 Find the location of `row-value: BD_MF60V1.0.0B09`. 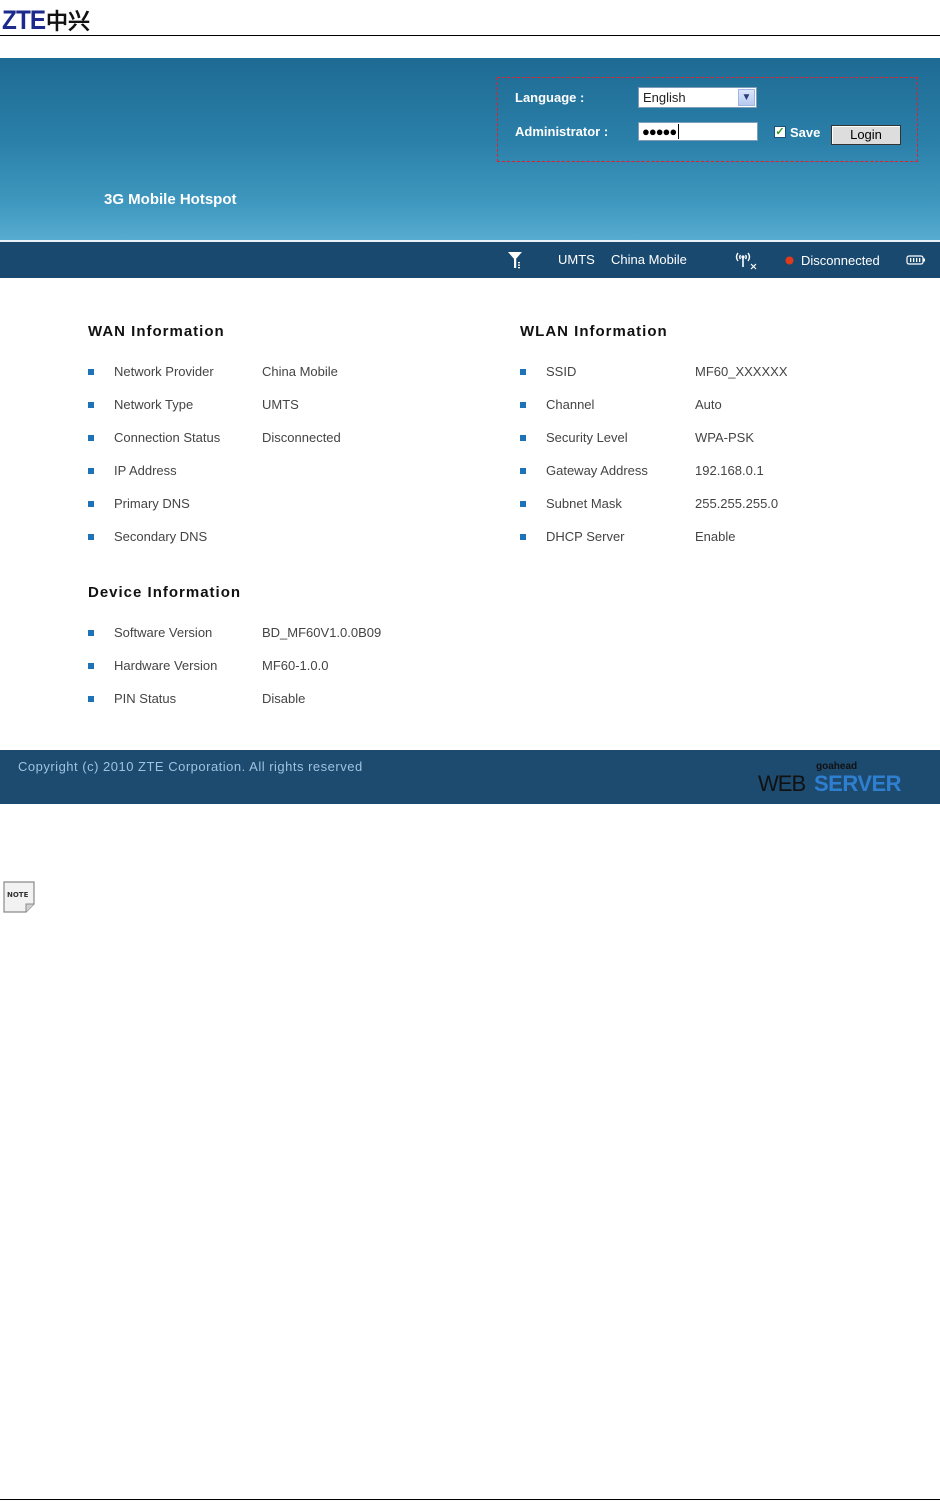

row-value: BD_MF60V1.0.0B09 is located at coordinates (322, 632).